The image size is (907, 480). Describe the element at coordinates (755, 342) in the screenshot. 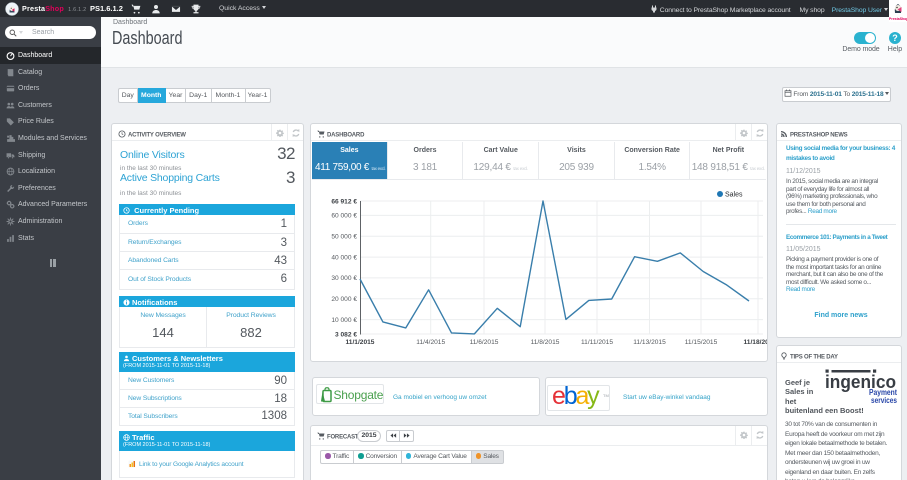

I see `svg-text: 11/18/201` at that location.